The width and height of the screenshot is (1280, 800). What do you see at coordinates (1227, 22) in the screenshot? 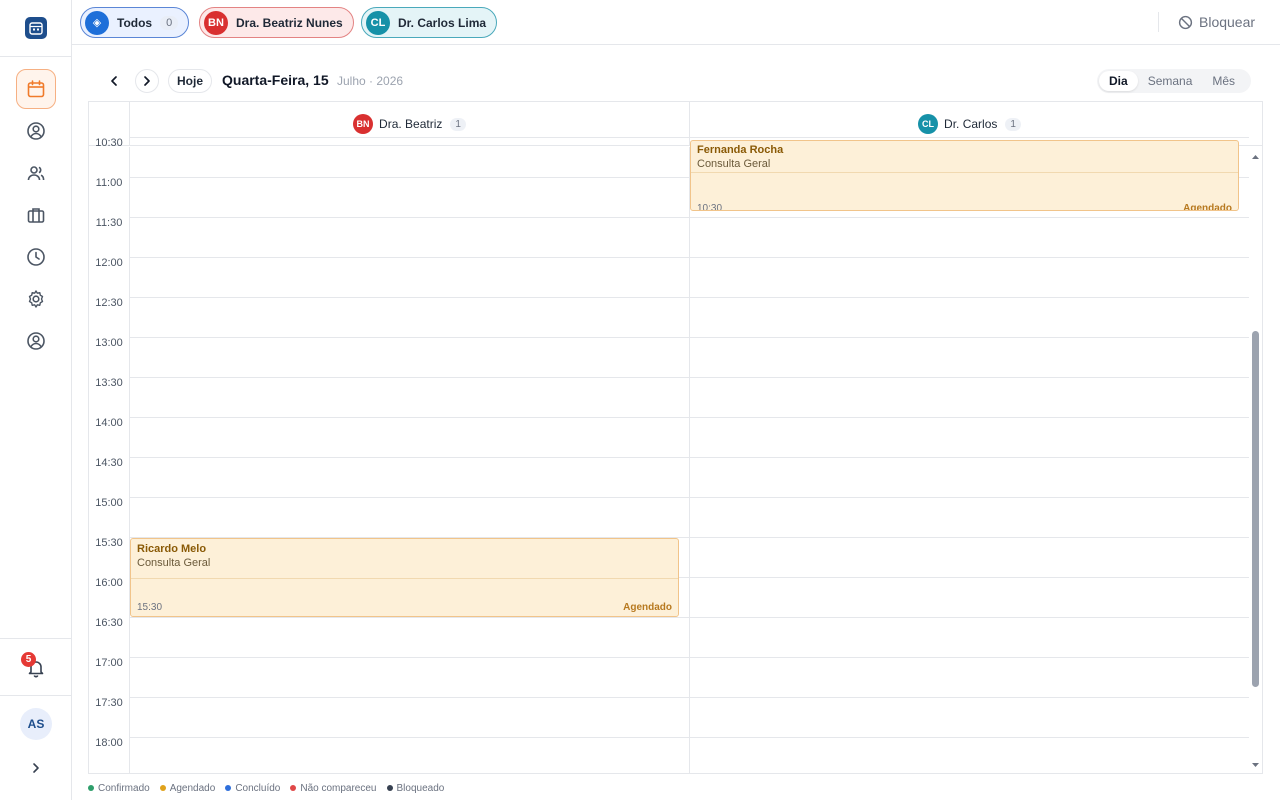
I see `block-button-label: Bloquear` at bounding box center [1227, 22].